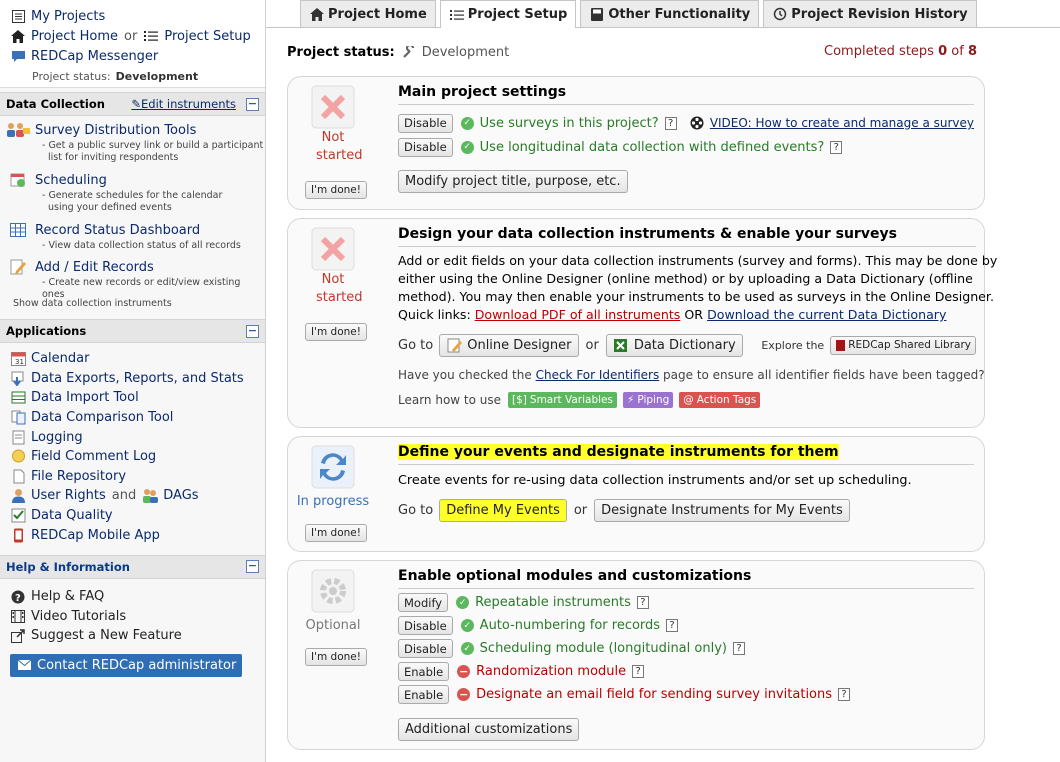 The height and width of the screenshot is (762, 1060). I want to click on project-home-link: Project Home, so click(74, 36).